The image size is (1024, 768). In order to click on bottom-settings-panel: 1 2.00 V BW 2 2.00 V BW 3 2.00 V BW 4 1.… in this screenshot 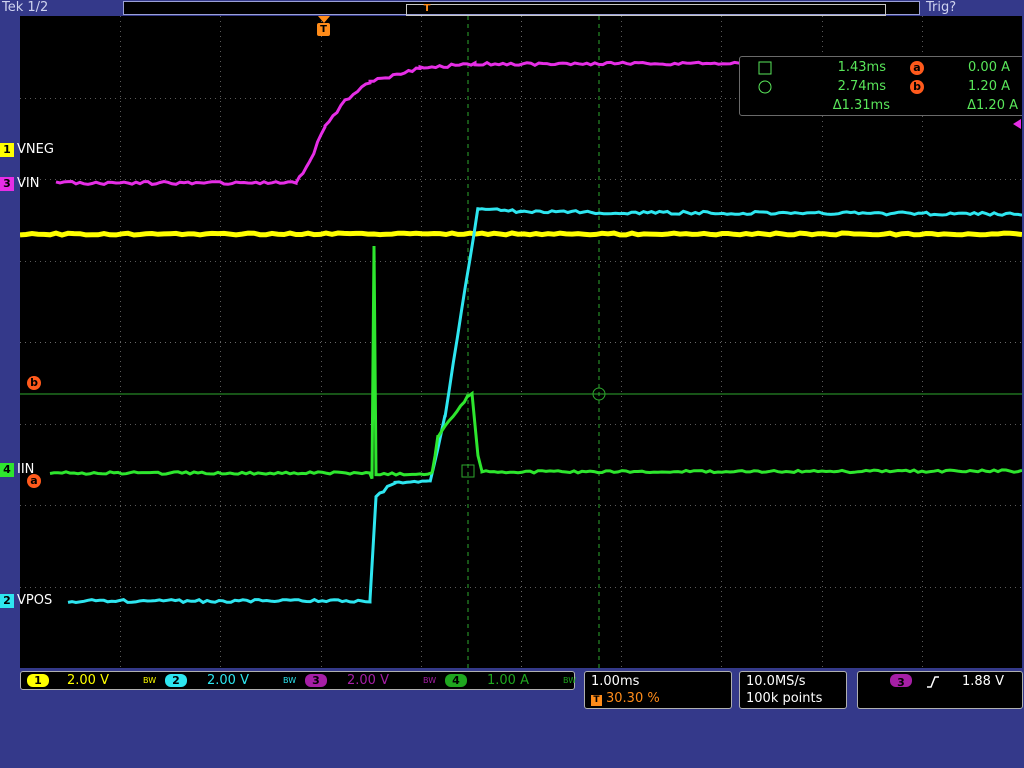, I will do `click(512, 718)`.